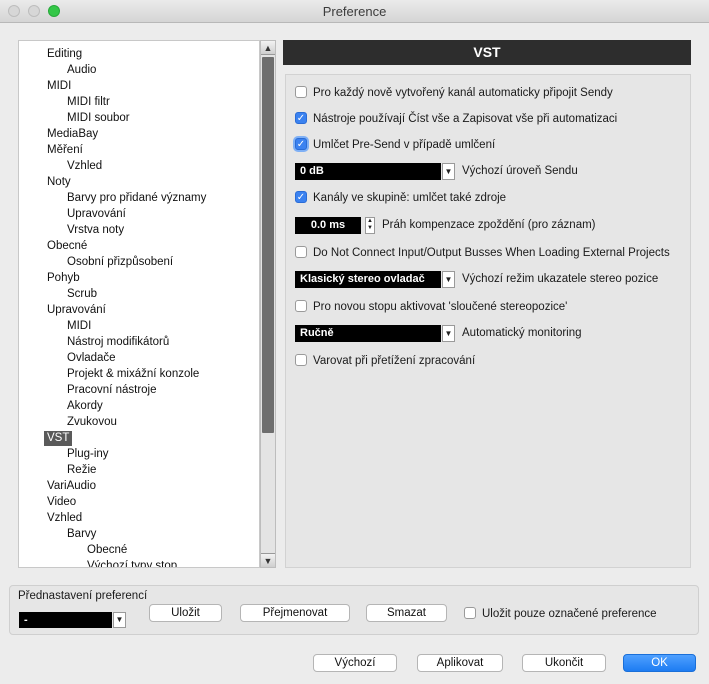 This screenshot has height=684, width=709. Describe the element at coordinates (268, 48) in the screenshot. I see `scroll-up-icon: ▲` at that location.